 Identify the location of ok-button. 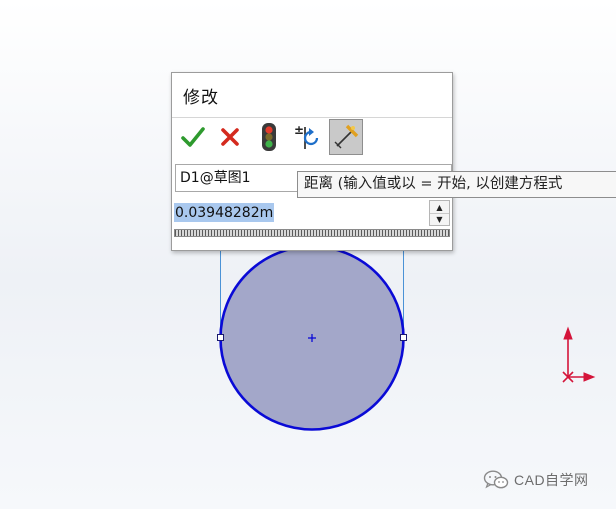
(193, 137).